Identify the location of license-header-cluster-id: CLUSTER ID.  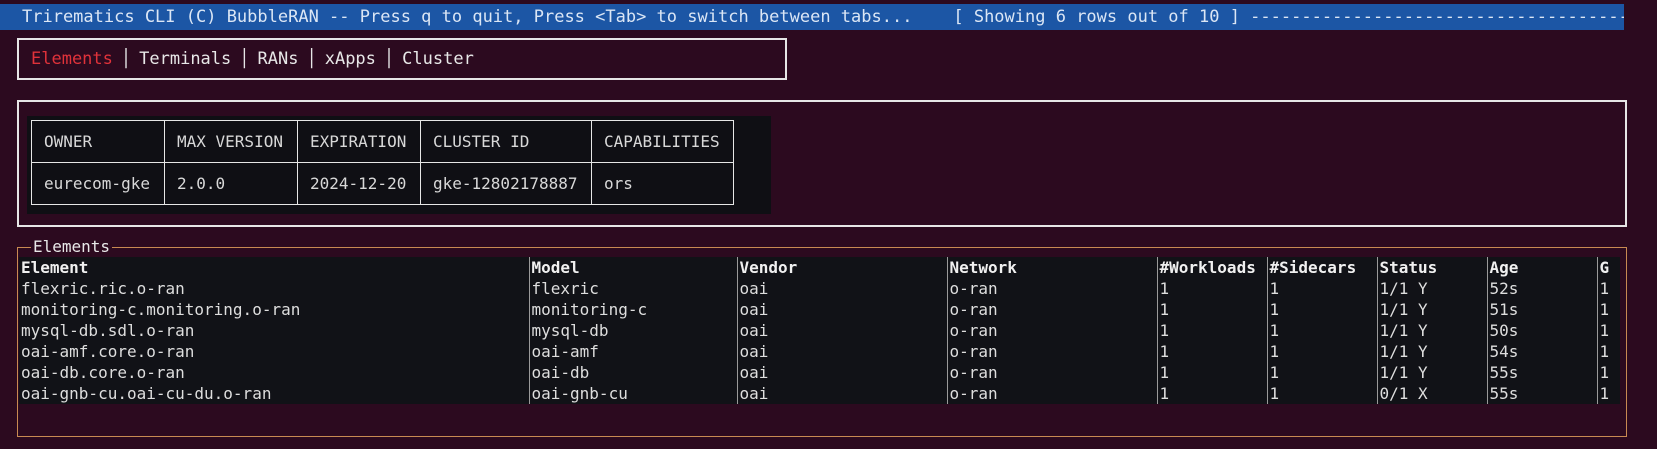
(506, 141).